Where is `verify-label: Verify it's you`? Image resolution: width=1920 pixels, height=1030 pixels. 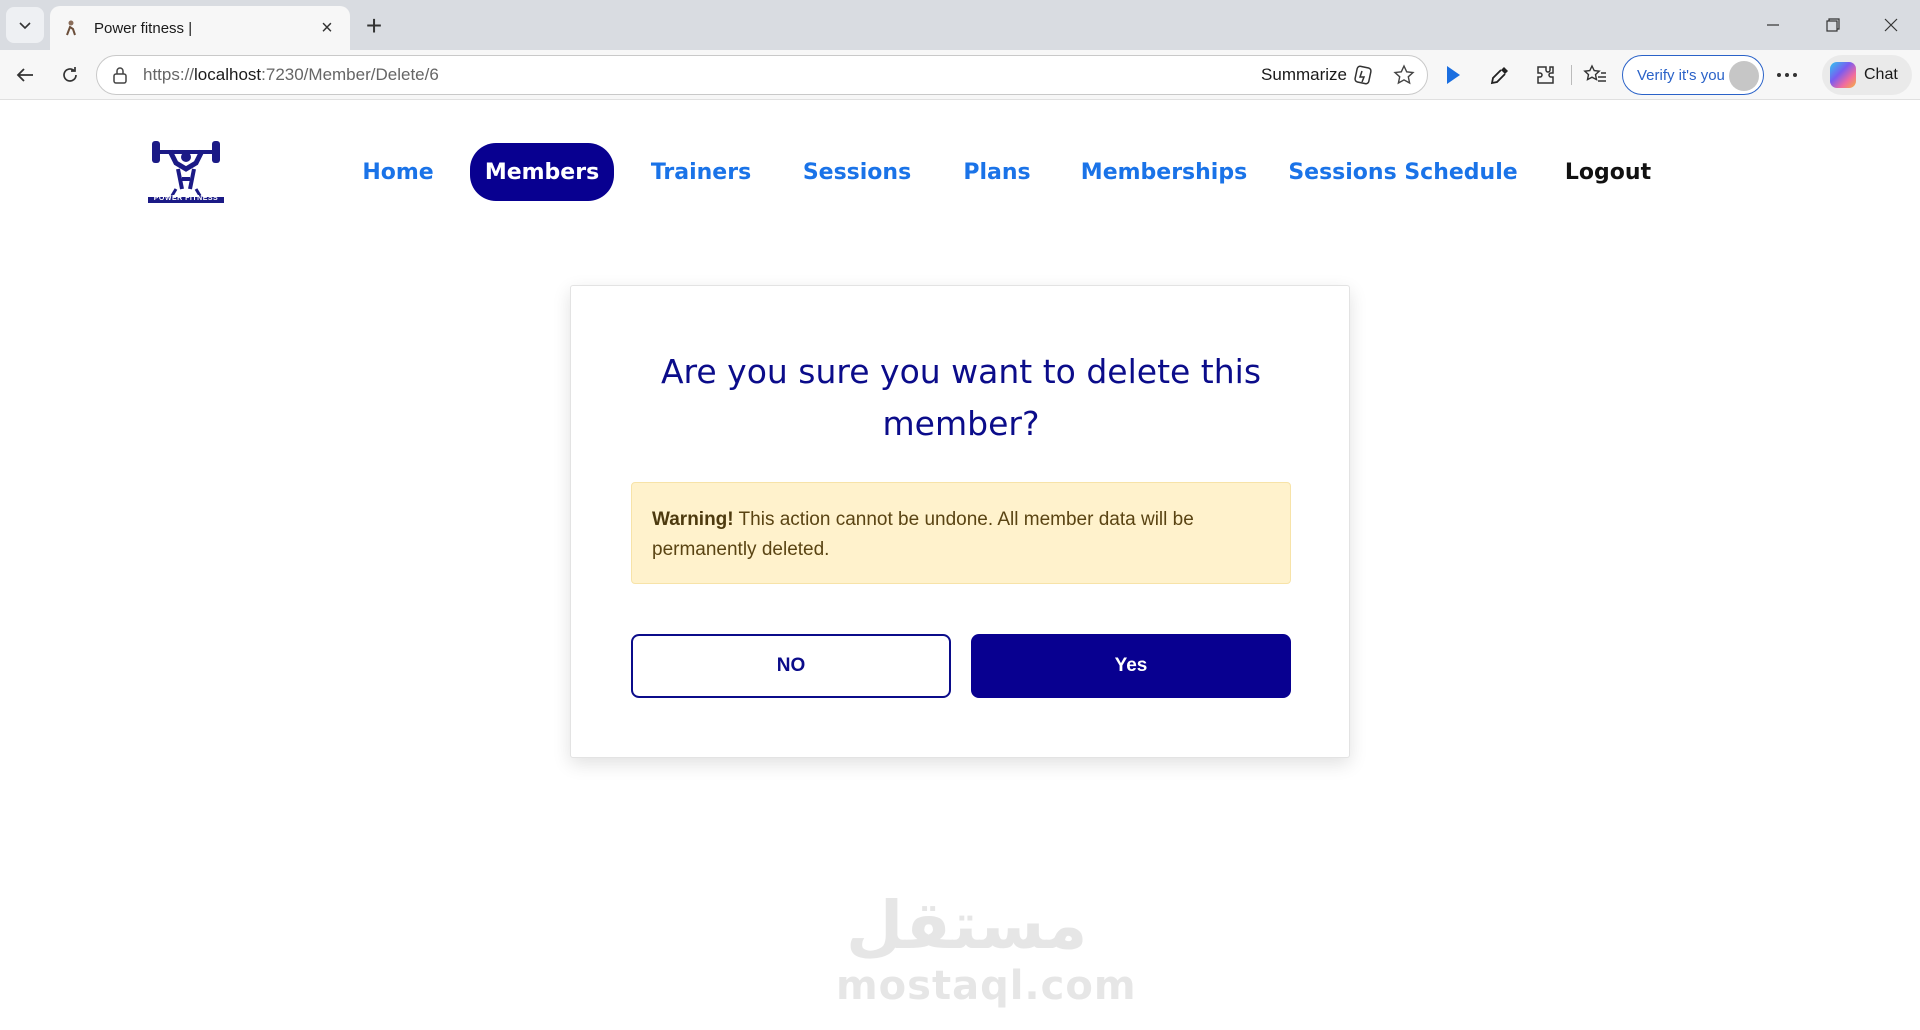
verify-label: Verify it's you is located at coordinates (1681, 75).